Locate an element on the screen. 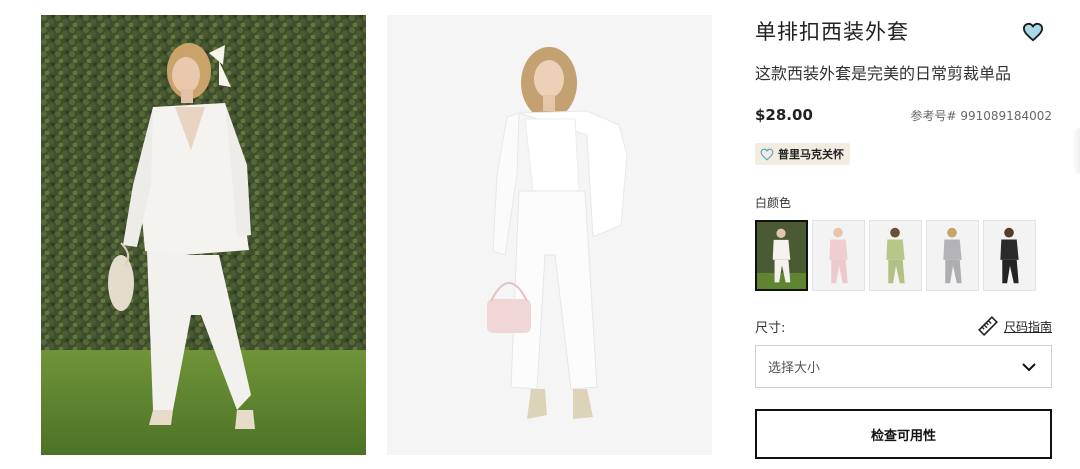 The height and width of the screenshot is (469, 1080). color-label: 白颜色 is located at coordinates (773, 203).